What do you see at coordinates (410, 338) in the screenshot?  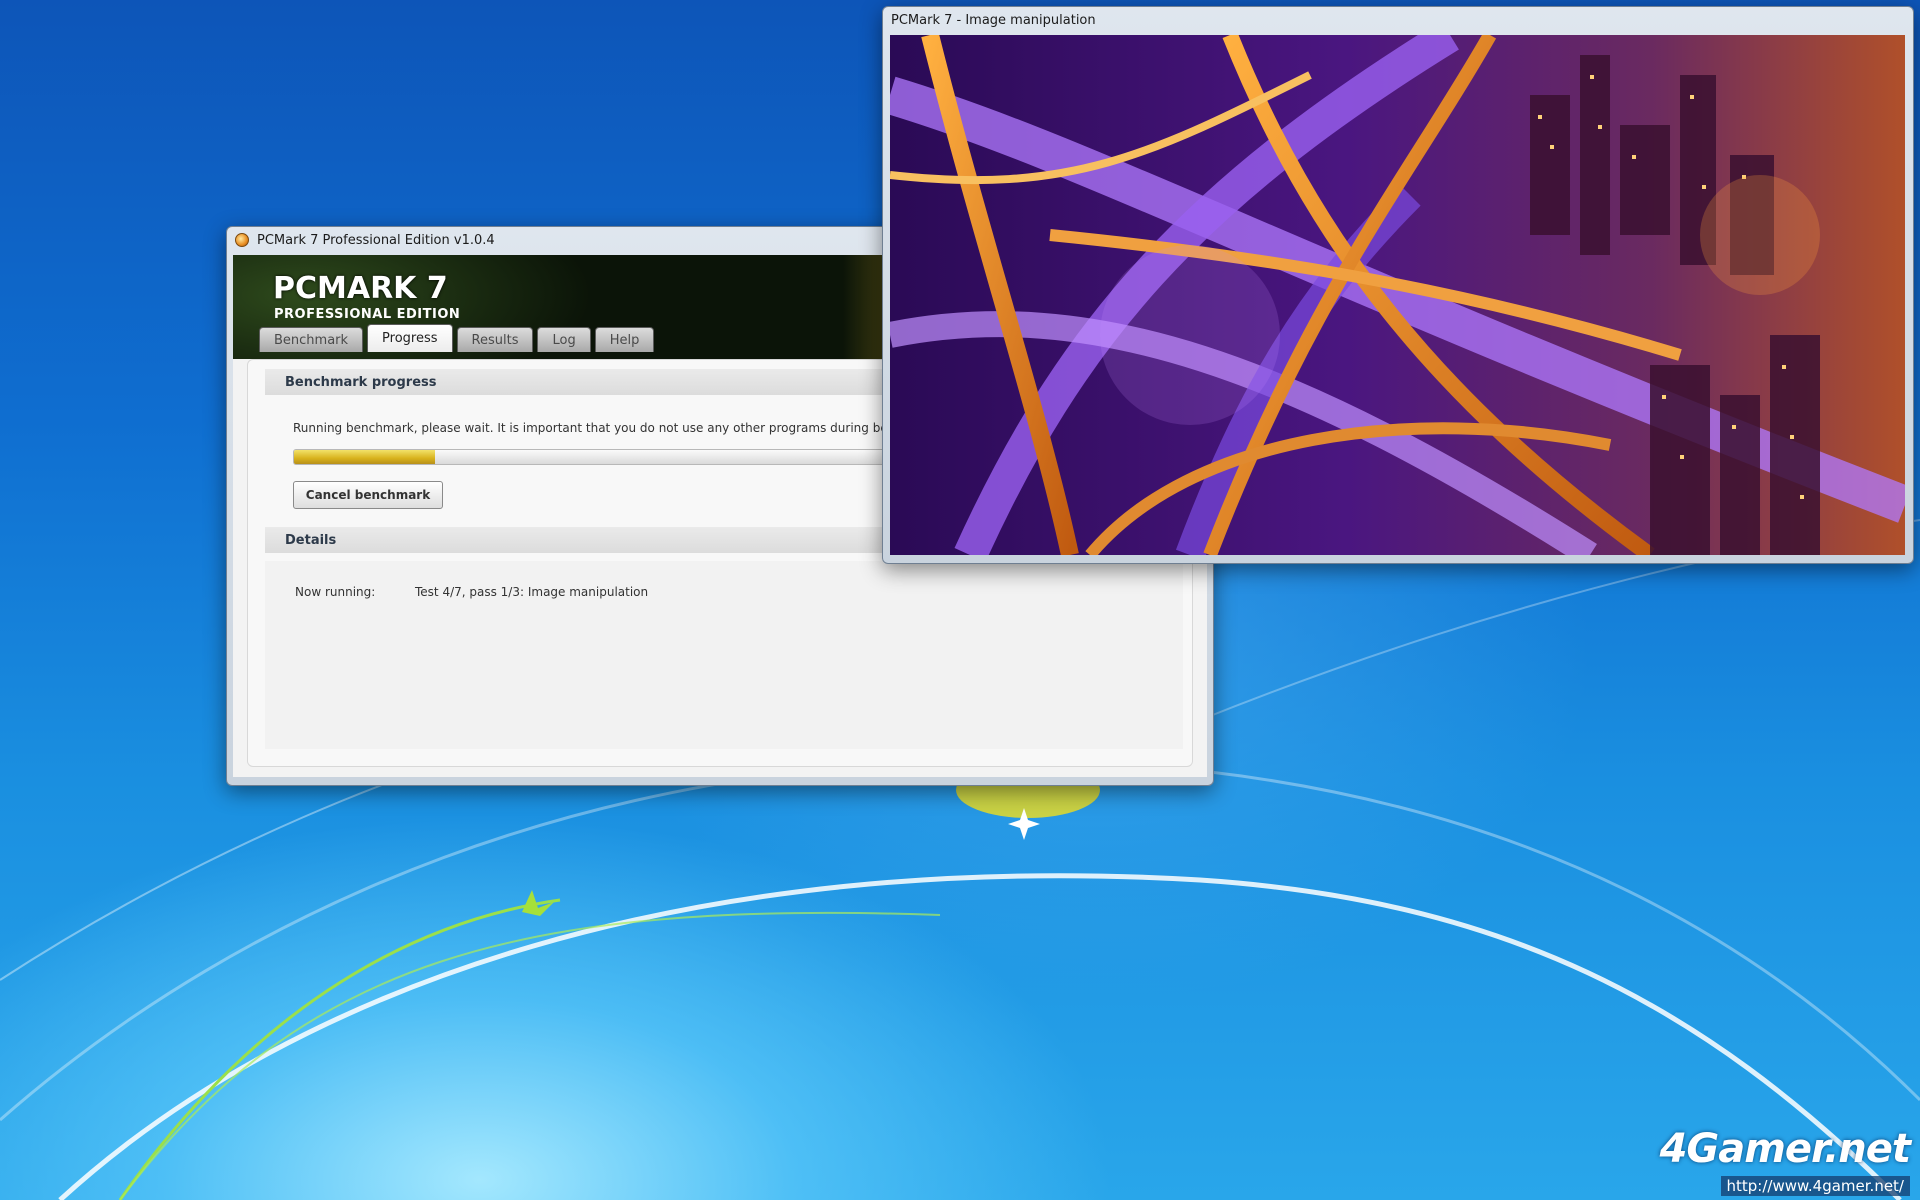 I see `tab-progress: Progress` at bounding box center [410, 338].